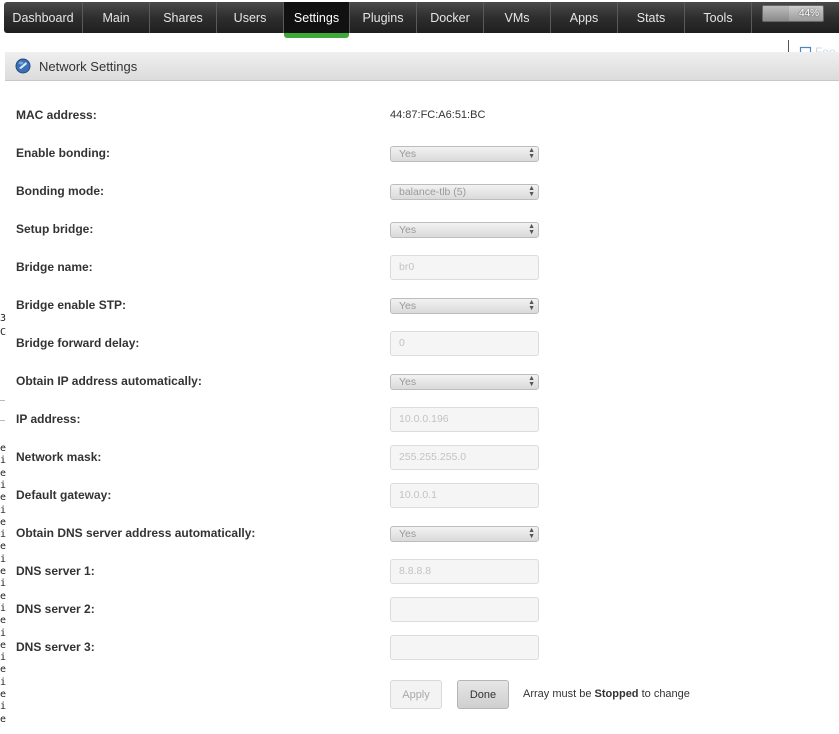  I want to click on bridge-forward-delay-input: 0, so click(464, 343).